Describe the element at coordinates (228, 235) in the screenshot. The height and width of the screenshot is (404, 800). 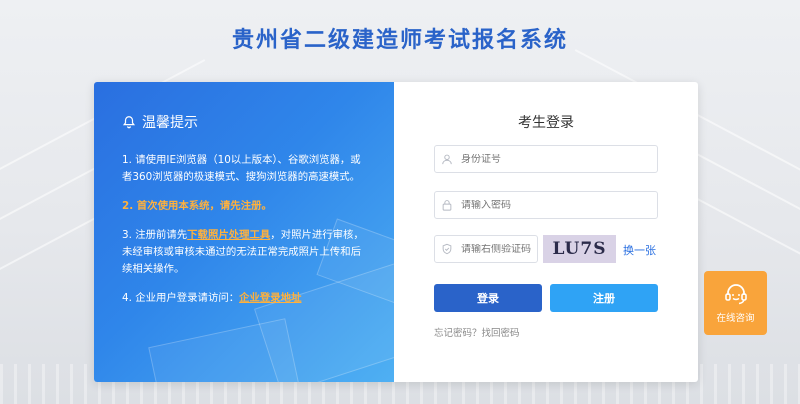
I see `download-photo-tool-link: 下载照片处理工具` at that location.